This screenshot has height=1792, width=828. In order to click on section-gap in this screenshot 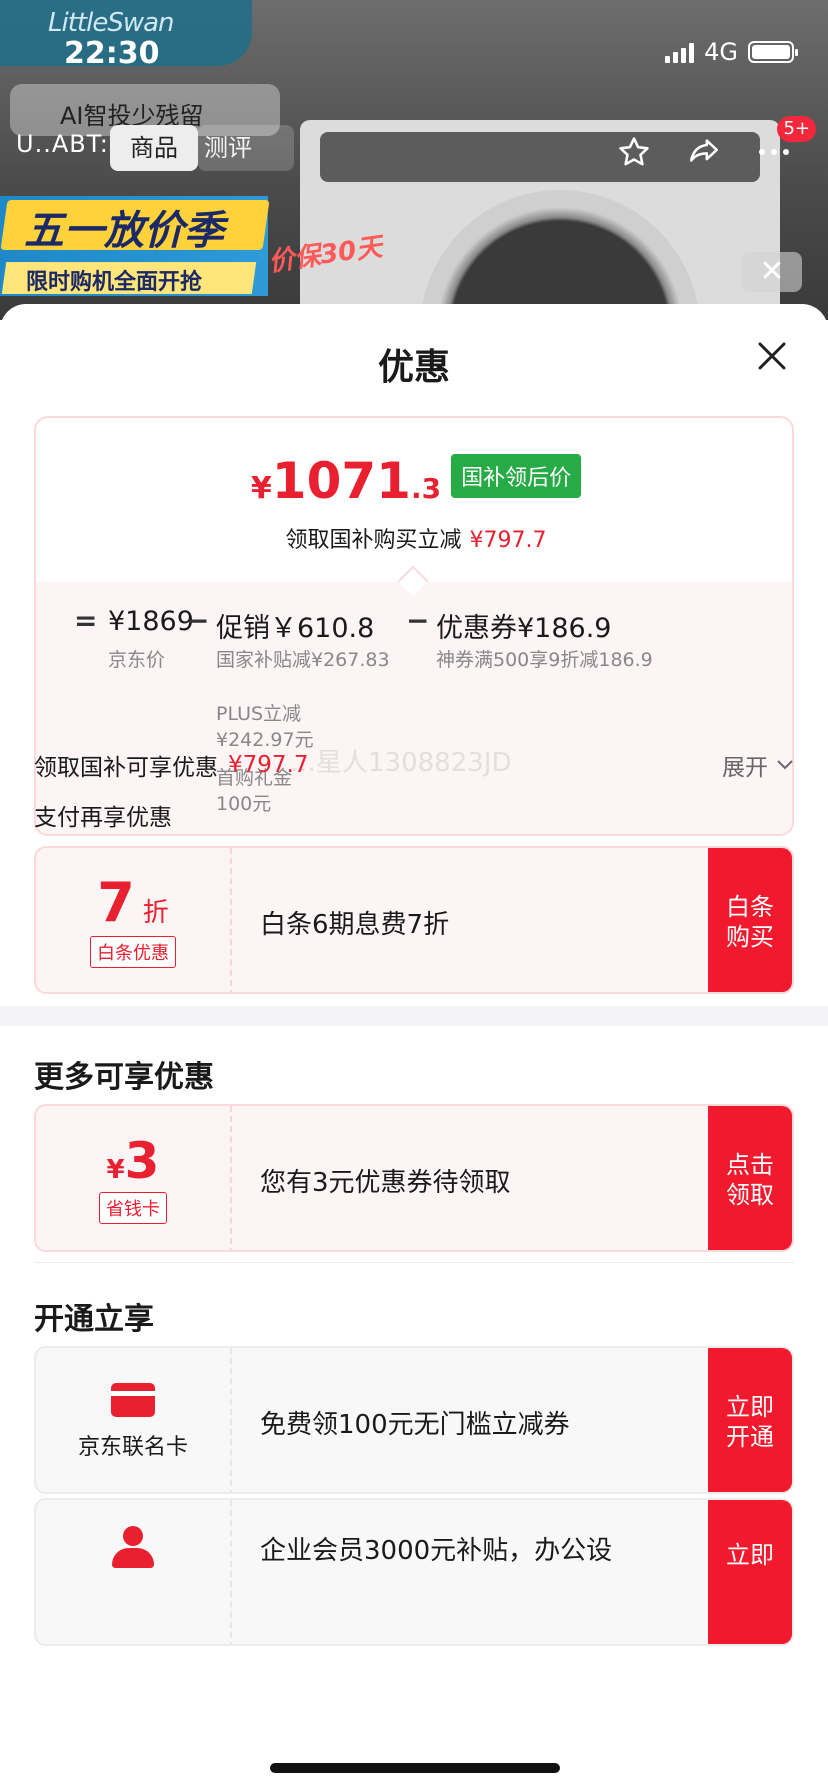, I will do `click(414, 1016)`.